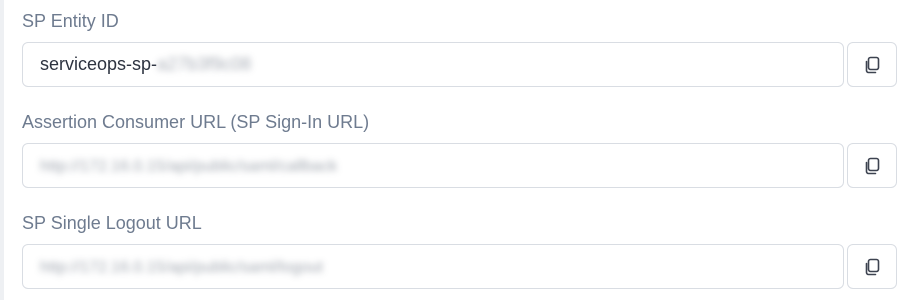 This screenshot has width=912, height=300. Describe the element at coordinates (2, 150) in the screenshot. I see `panel-edge` at that location.